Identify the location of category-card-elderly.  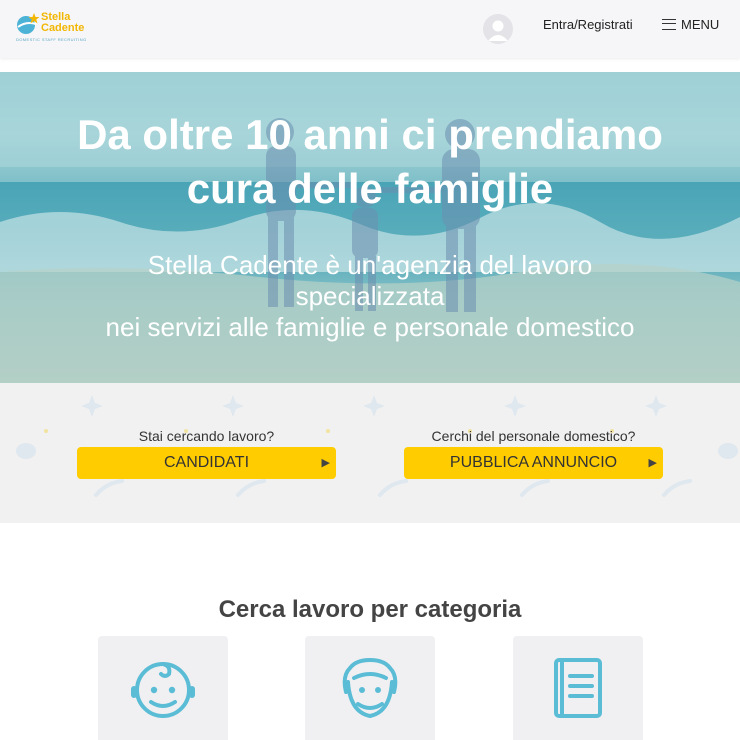
(370, 688).